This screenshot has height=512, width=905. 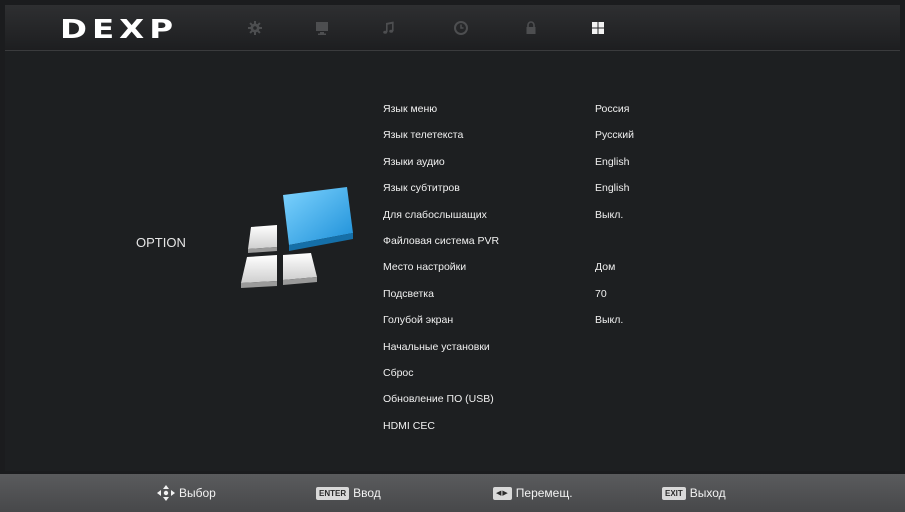 I want to click on menu-item-value: Дом, so click(x=605, y=267).